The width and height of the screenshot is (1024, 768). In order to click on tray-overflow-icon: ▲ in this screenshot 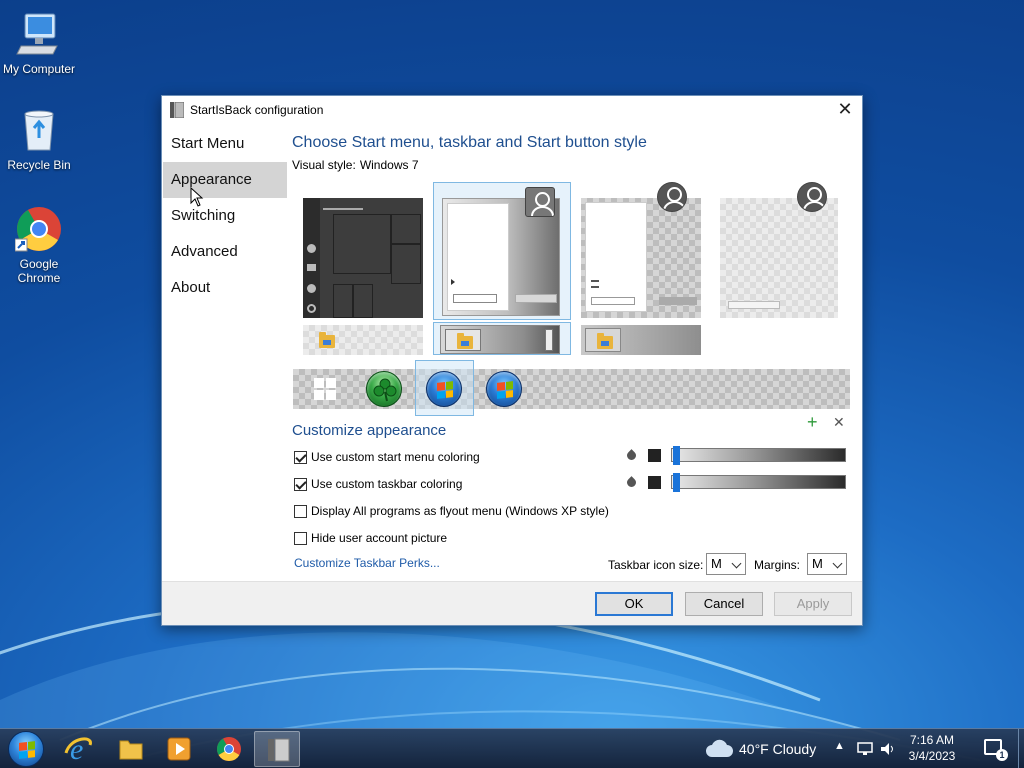, I will do `click(839, 746)`.